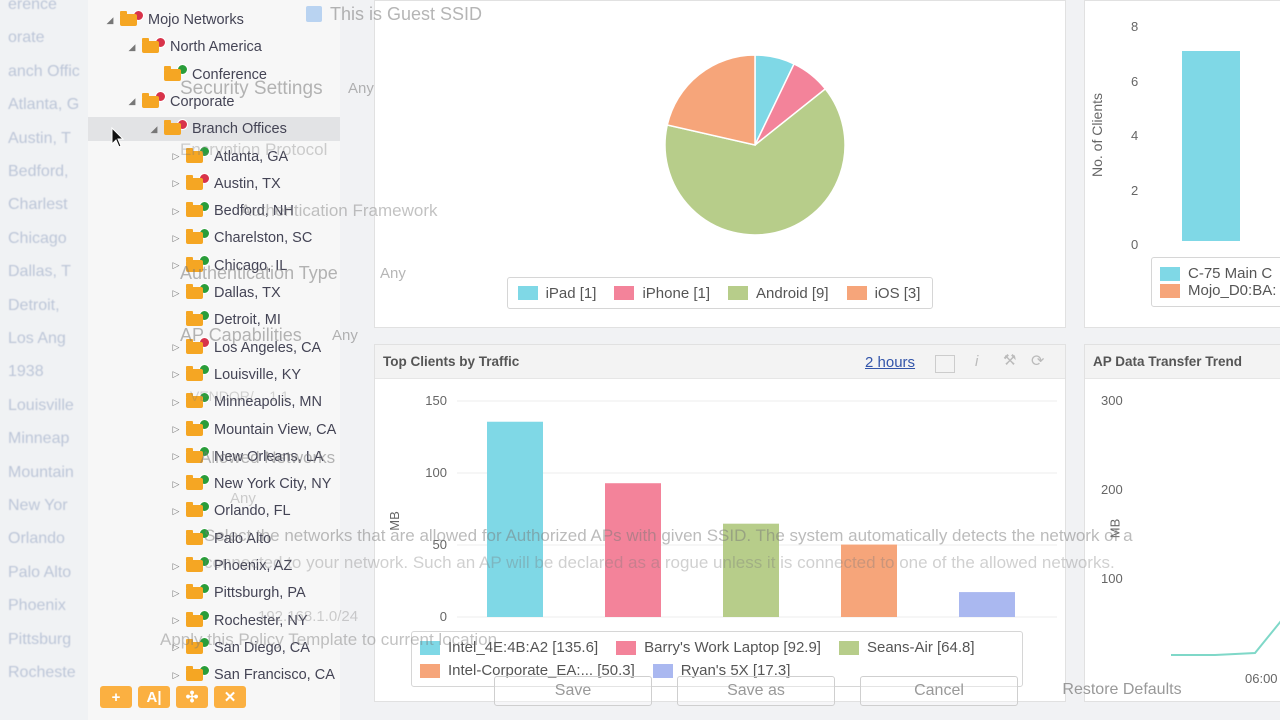 This screenshot has height=720, width=1280. Describe the element at coordinates (184, 293) in the screenshot. I see `tree-node: ▷ Dallas, TX` at that location.